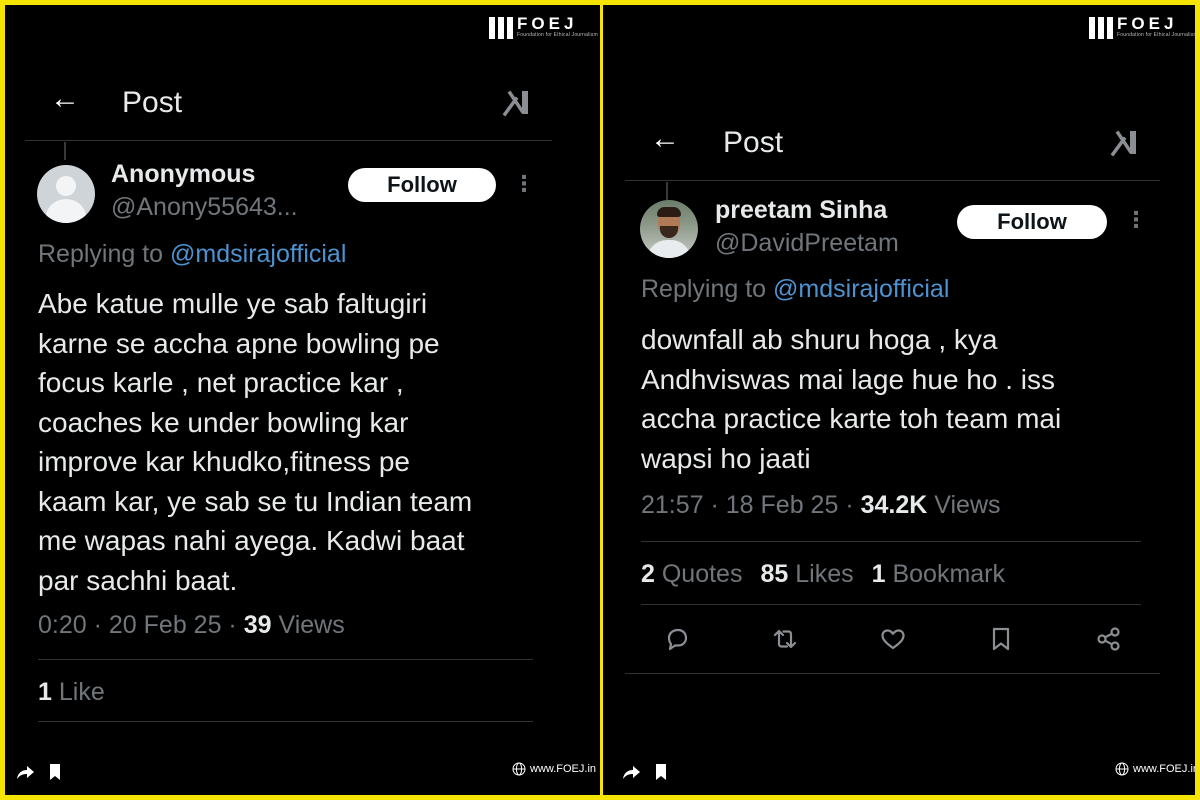 This screenshot has width=1200, height=800. I want to click on post-body-line: coaches ke under bowling kar, so click(223, 422).